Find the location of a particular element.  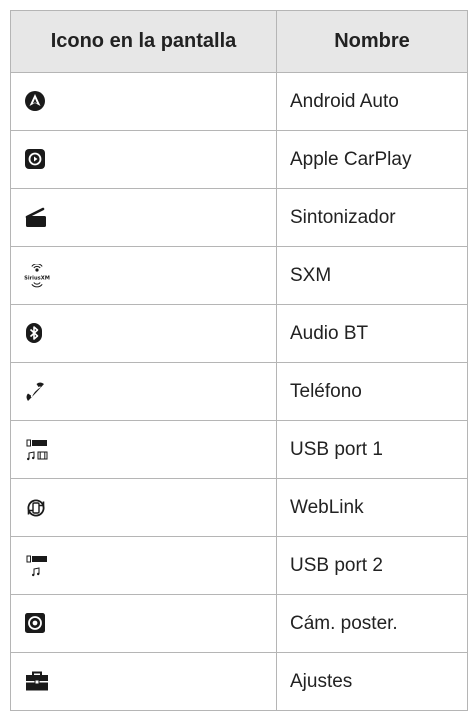

tuner-icon is located at coordinates (36, 217).